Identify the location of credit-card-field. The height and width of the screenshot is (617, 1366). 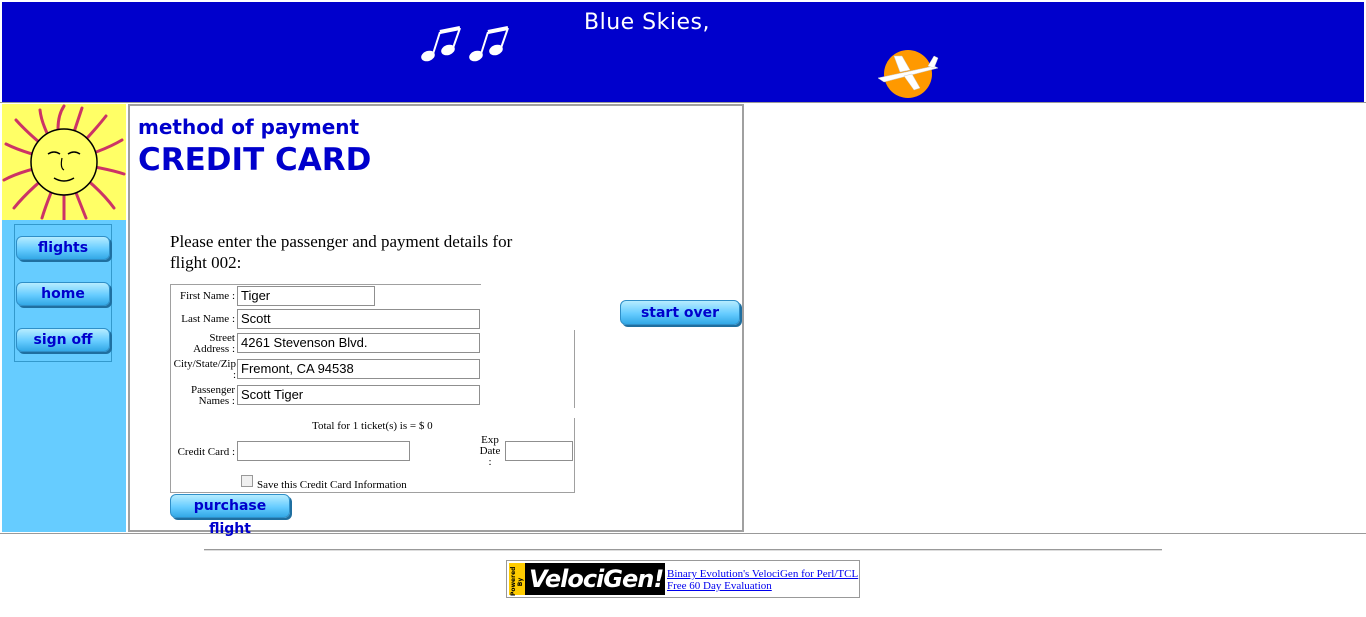
(323, 451).